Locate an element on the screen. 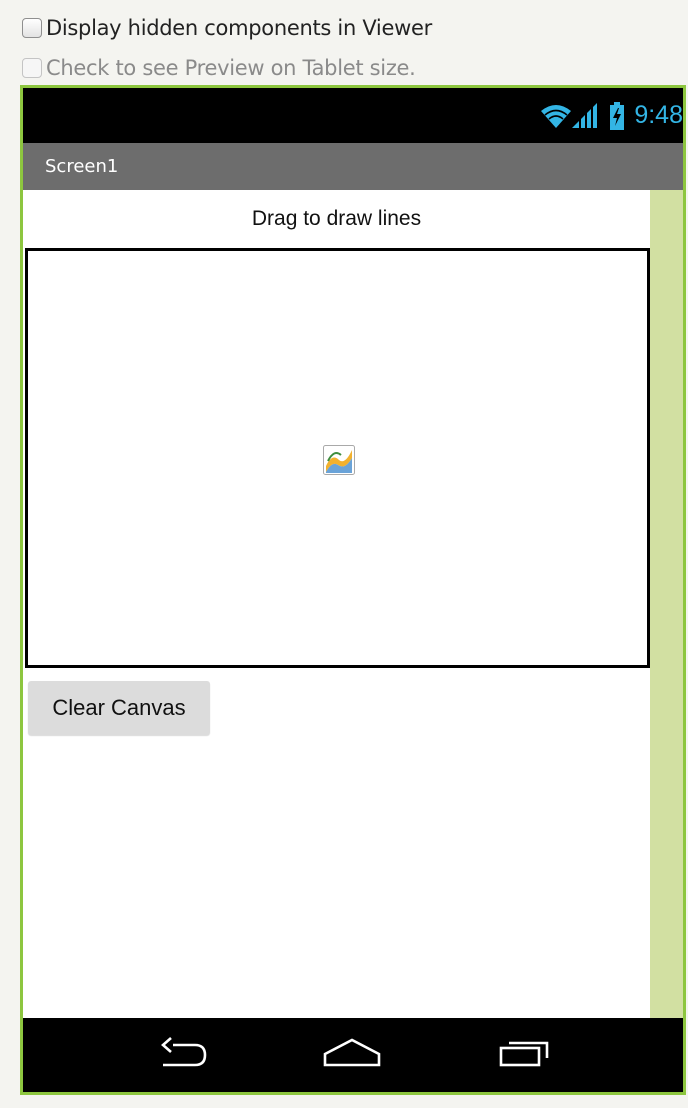 This screenshot has height=1108, width=688. tablet-preview-checkbox is located at coordinates (32, 68).